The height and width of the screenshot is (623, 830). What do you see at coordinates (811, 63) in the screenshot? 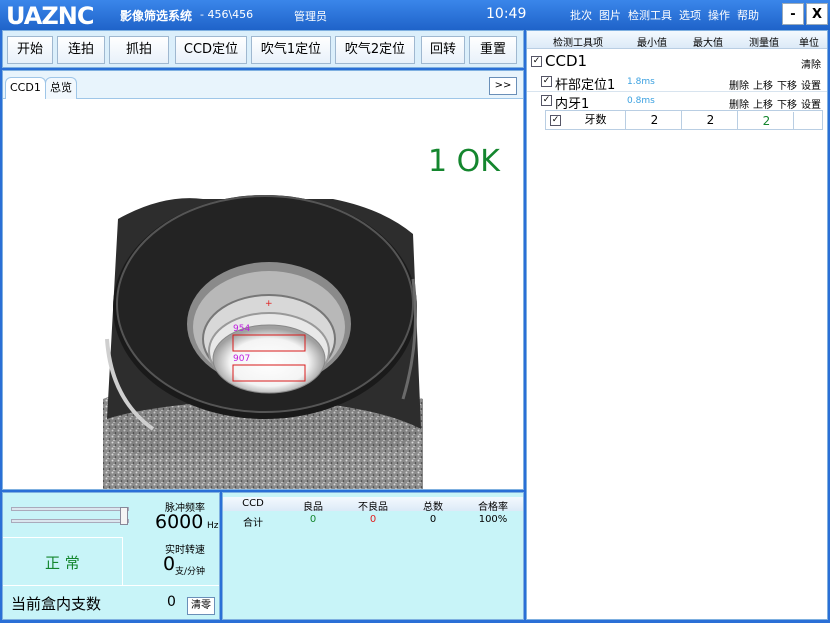
I see `clear-link: 清除` at bounding box center [811, 63].